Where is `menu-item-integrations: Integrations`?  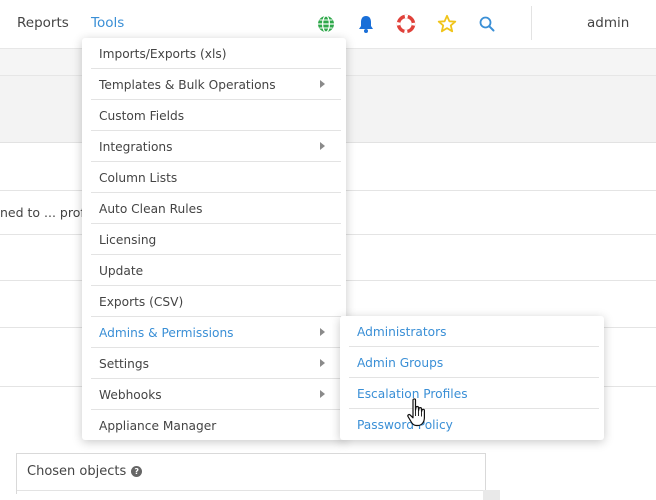
menu-item-integrations: Integrations is located at coordinates (216, 146).